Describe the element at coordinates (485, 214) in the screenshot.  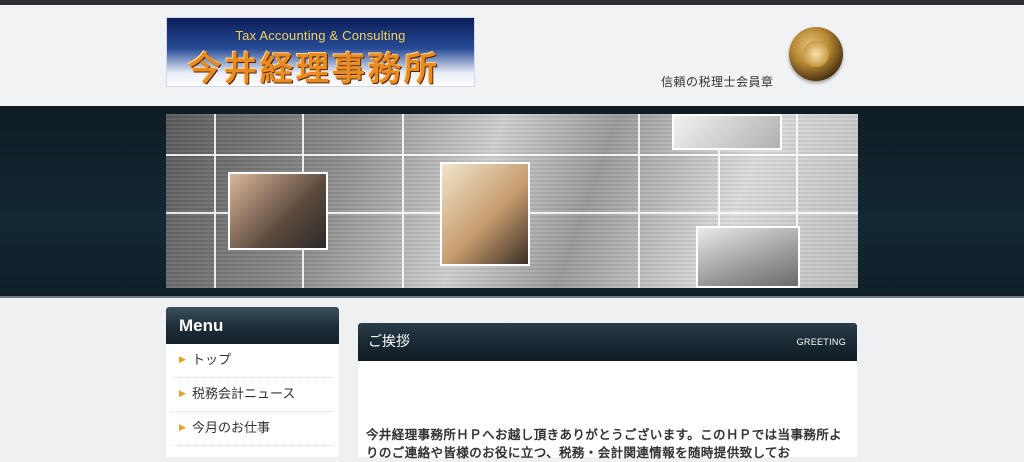
I see `banner-photo-notebook` at that location.